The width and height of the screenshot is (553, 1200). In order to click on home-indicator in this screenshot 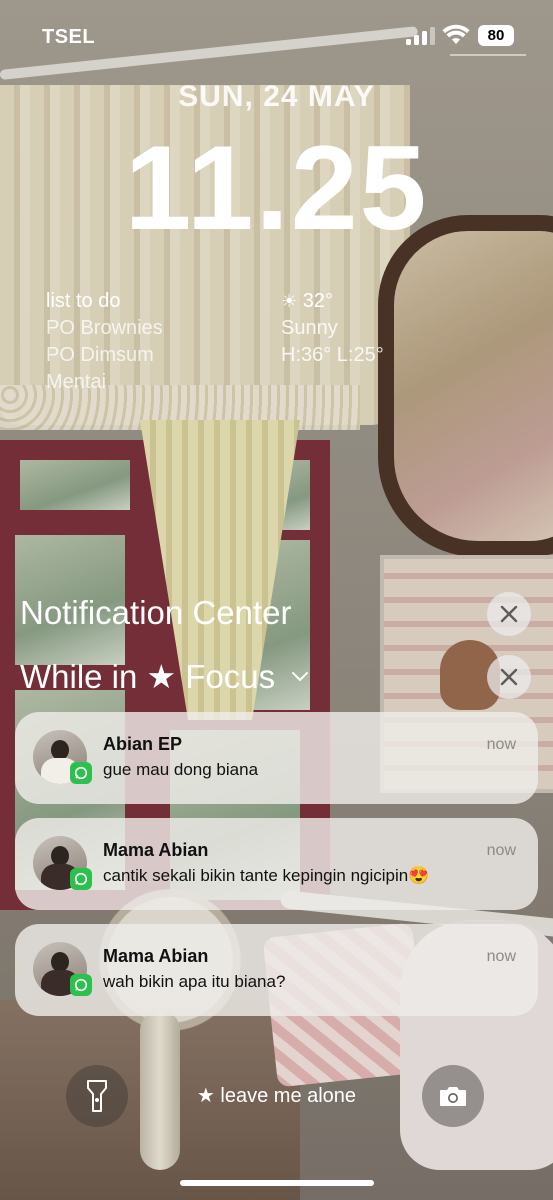, I will do `click(277, 1183)`.